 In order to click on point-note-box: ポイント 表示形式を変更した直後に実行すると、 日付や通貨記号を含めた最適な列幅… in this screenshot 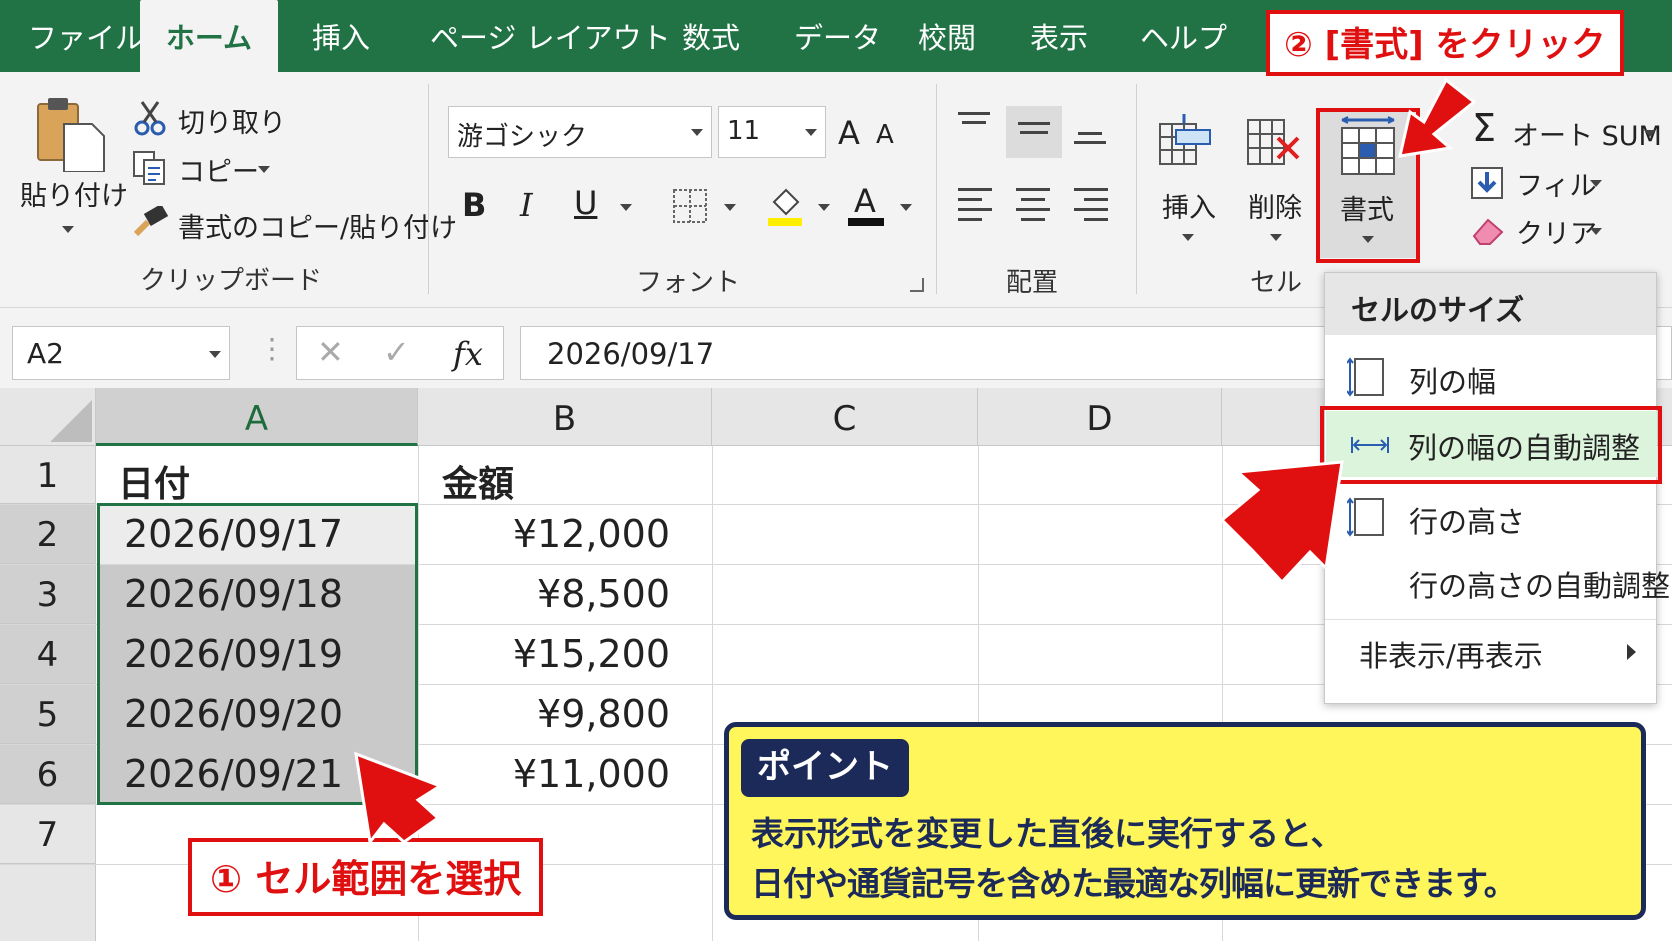, I will do `click(1185, 821)`.